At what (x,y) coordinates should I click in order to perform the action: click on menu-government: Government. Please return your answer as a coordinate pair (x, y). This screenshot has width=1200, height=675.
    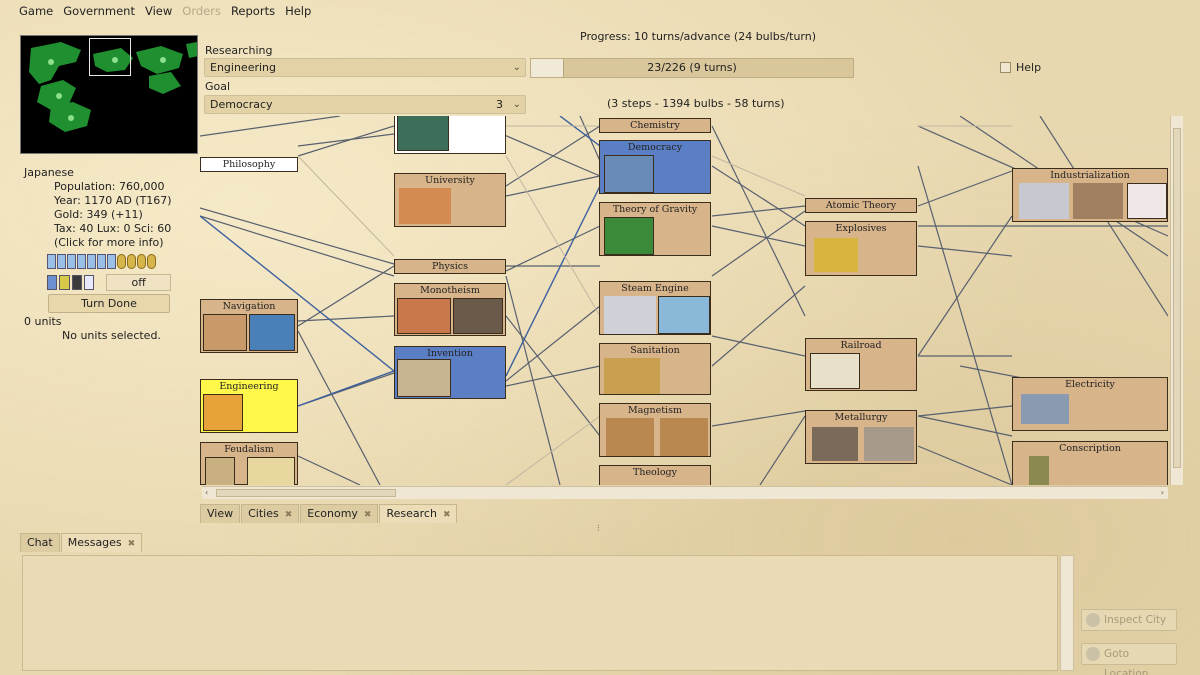
    Looking at the image, I should click on (99, 11).